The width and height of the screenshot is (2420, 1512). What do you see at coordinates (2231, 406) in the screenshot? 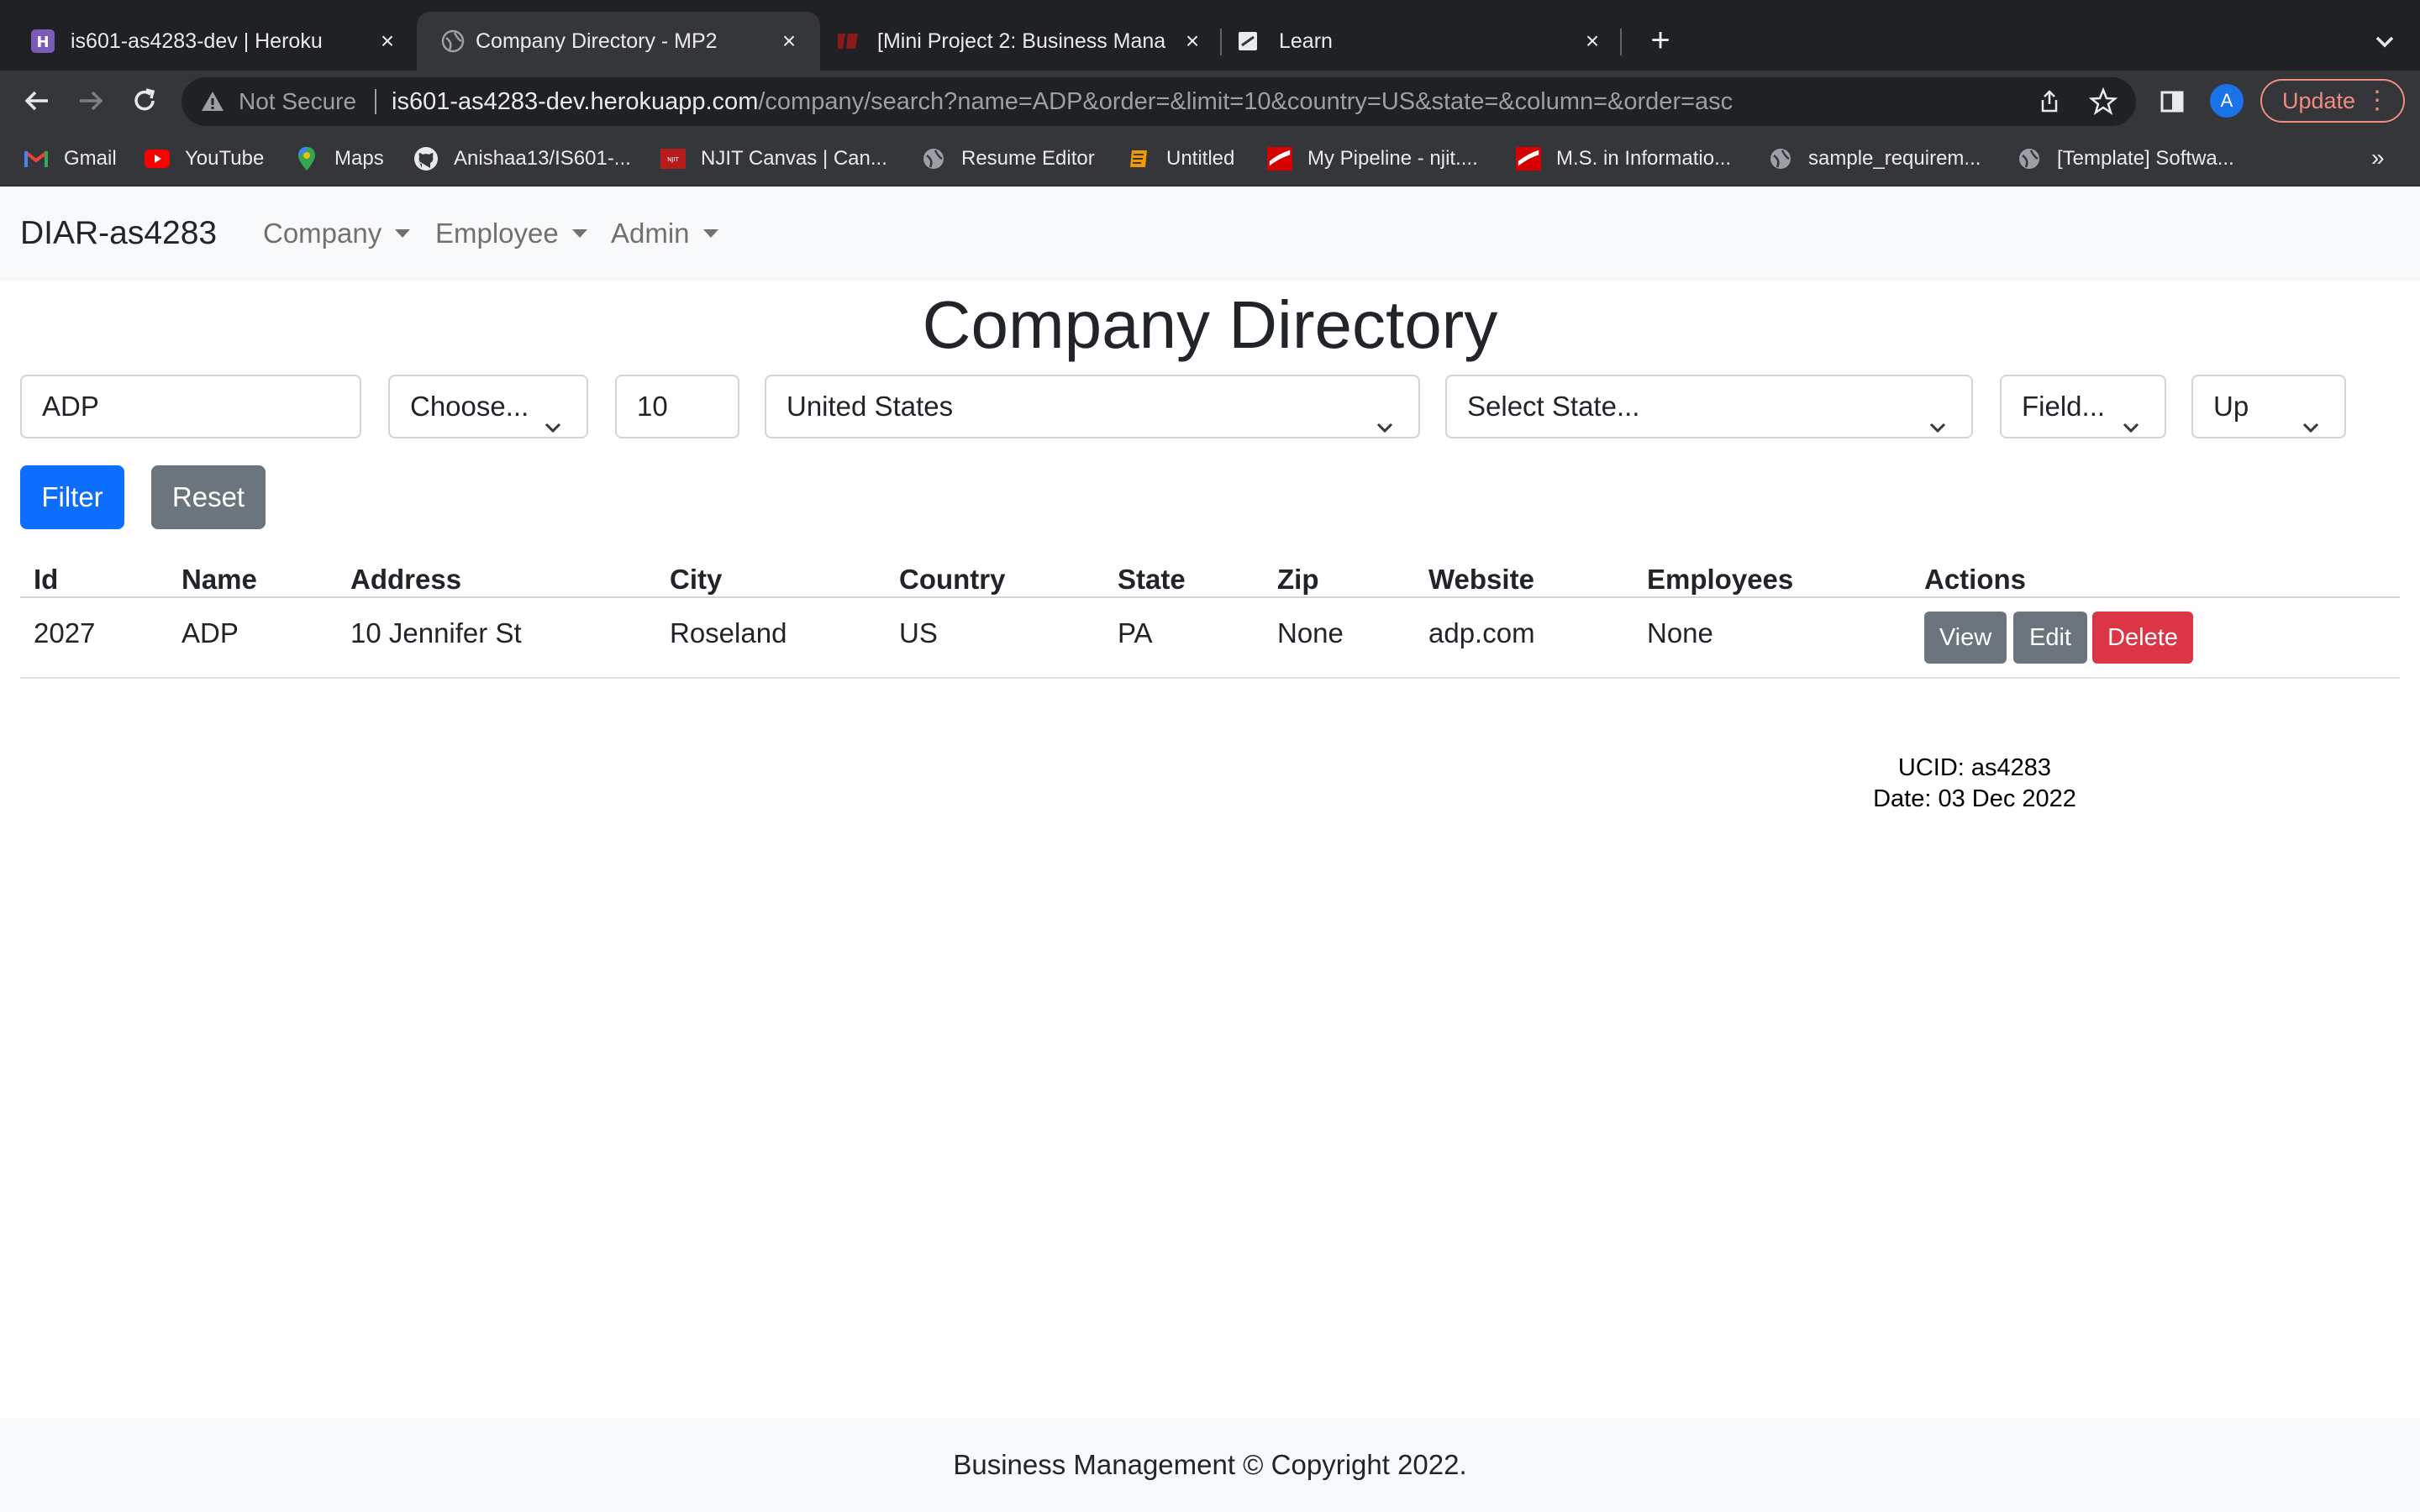
I see `sort-direction-value: Up` at bounding box center [2231, 406].